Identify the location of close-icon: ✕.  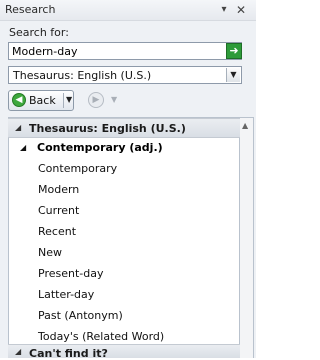
(241, 10).